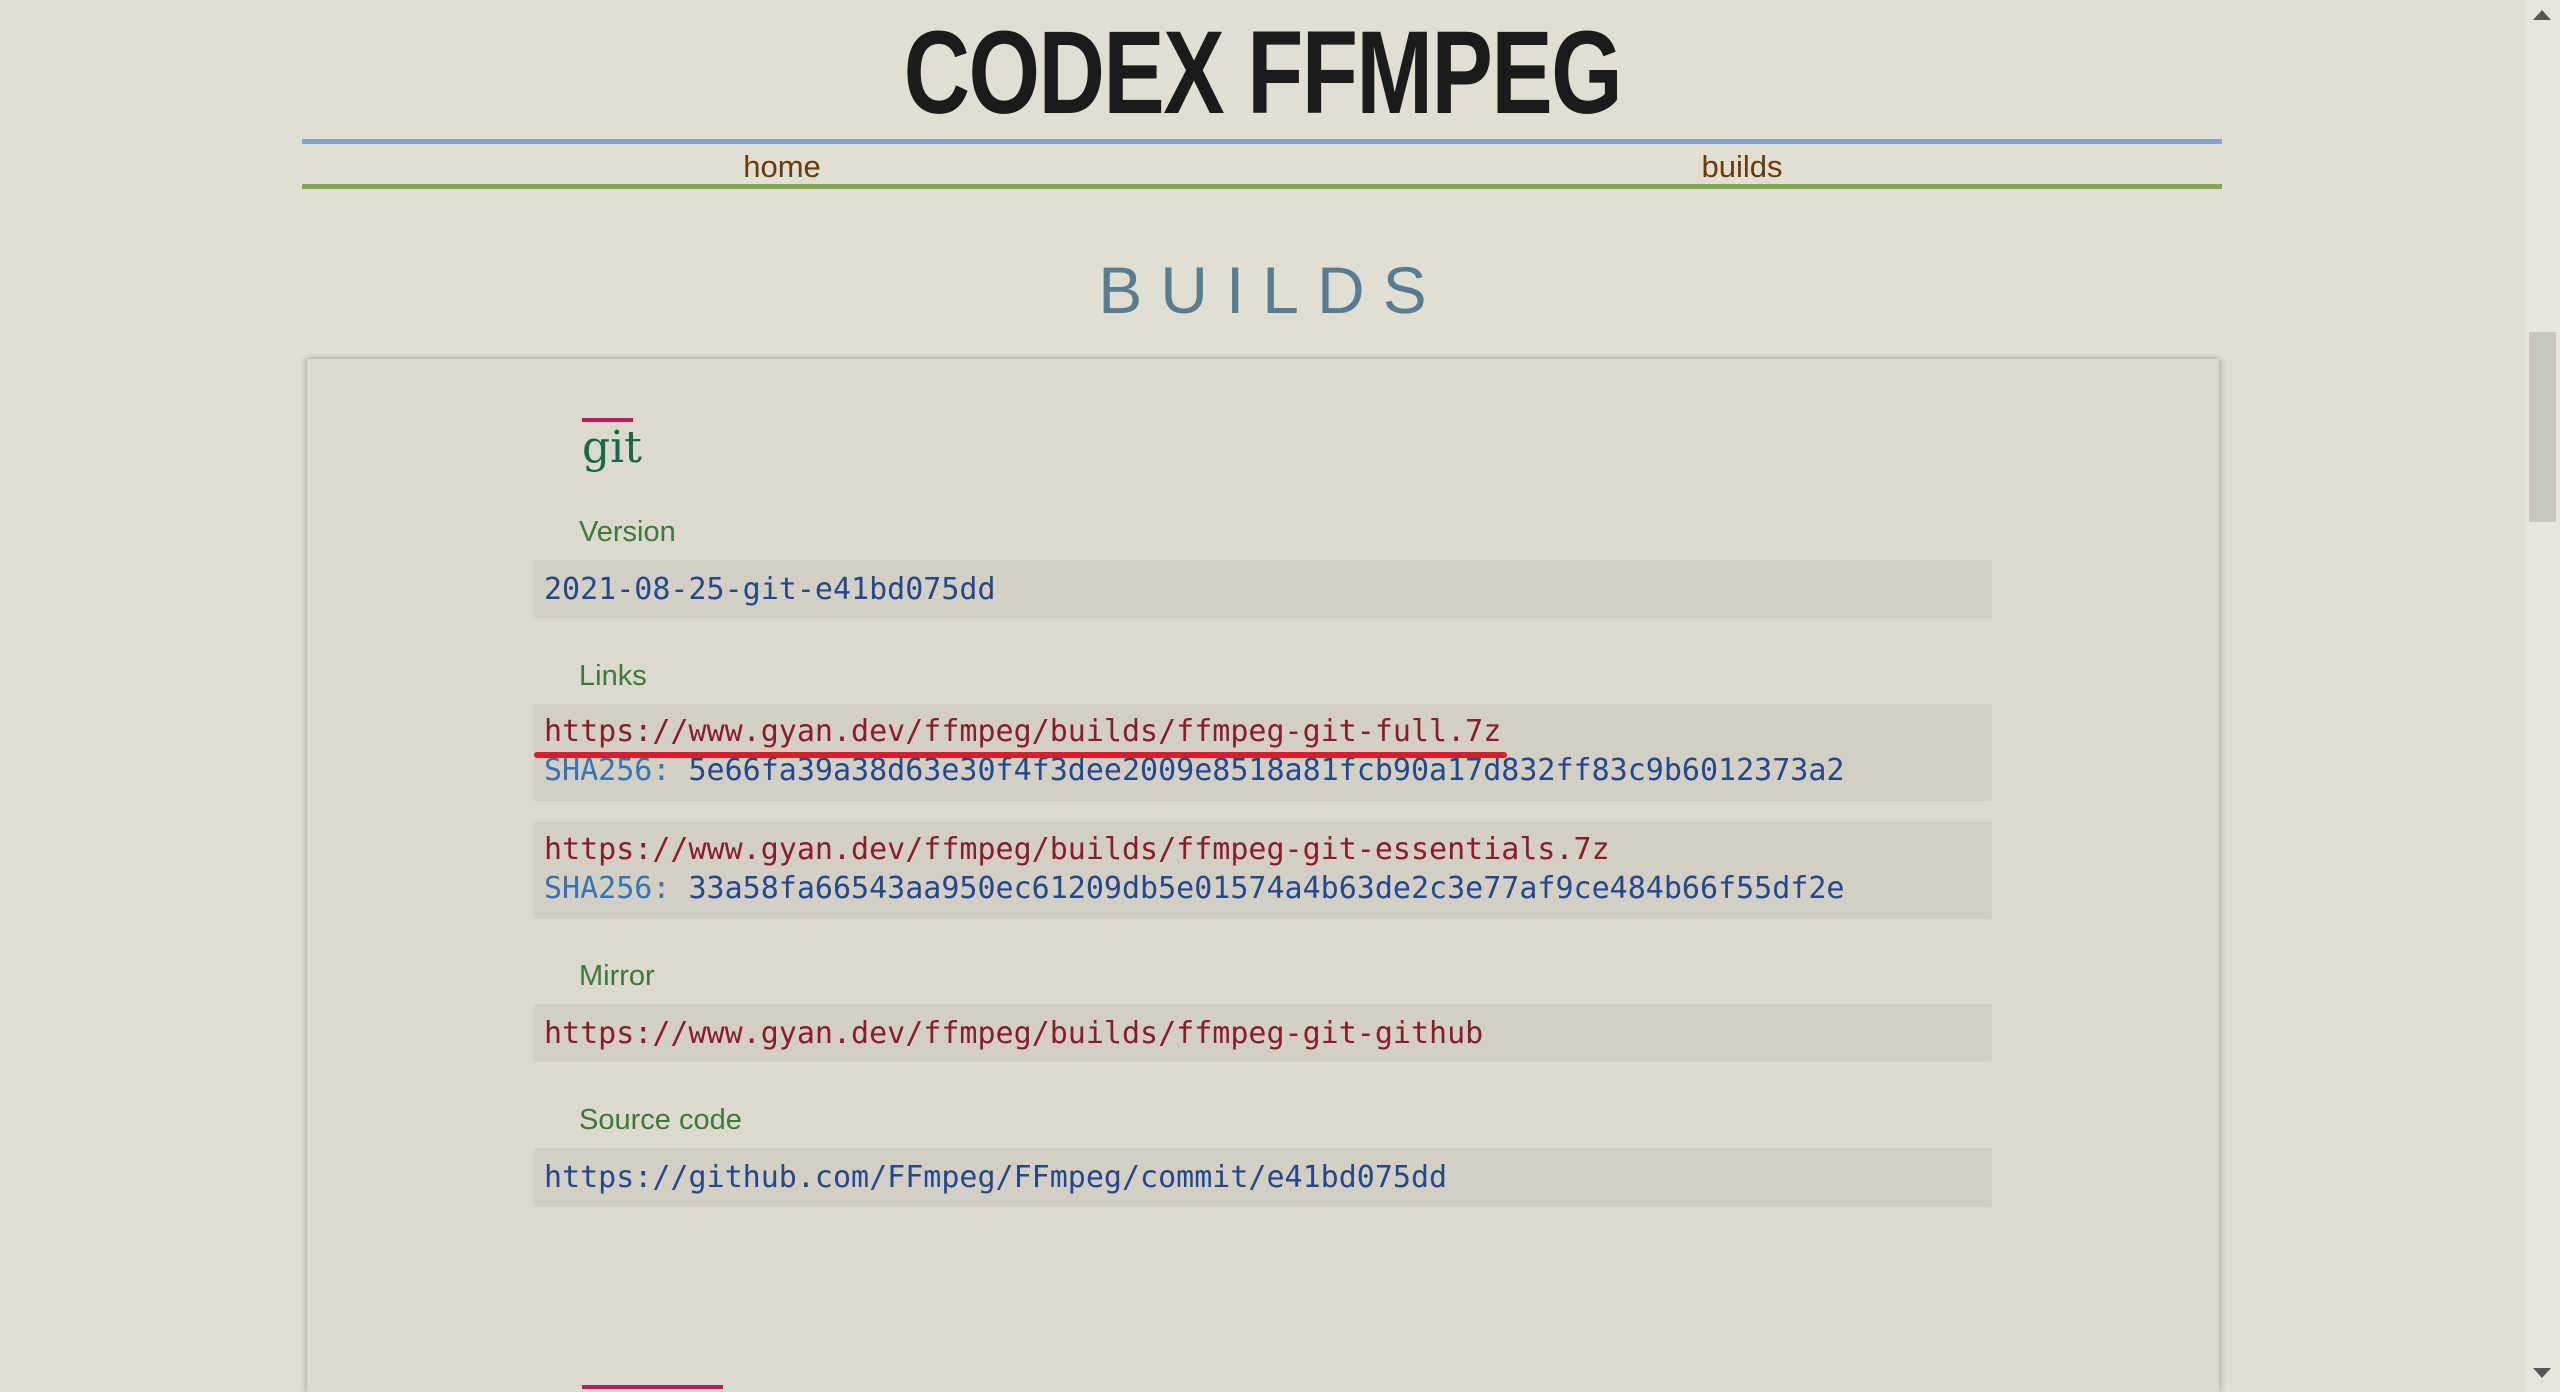  What do you see at coordinates (1020, 755) in the screenshot?
I see `highlight-underline` at bounding box center [1020, 755].